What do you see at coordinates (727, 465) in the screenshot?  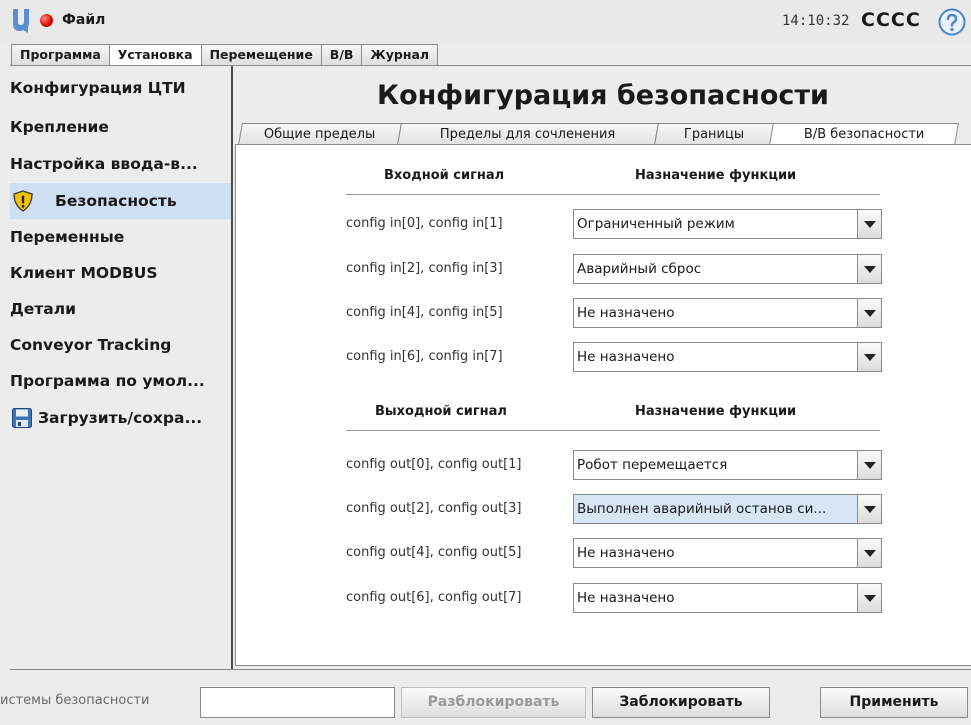 I see `output-function-select: Робот перемещается` at bounding box center [727, 465].